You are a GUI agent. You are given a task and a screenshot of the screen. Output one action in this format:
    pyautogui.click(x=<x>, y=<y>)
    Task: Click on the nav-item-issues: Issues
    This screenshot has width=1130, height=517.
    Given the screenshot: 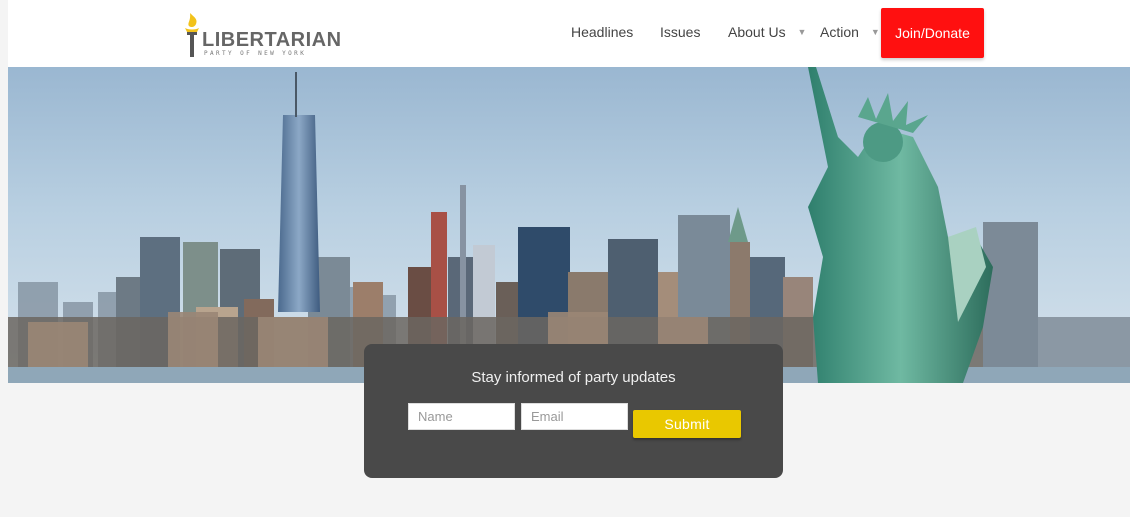 What is the action you would take?
    pyautogui.click(x=680, y=32)
    